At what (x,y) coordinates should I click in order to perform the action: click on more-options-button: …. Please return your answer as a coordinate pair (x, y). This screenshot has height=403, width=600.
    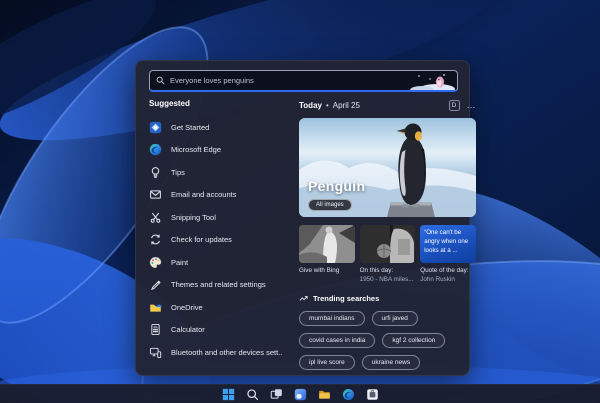
    Looking at the image, I should click on (472, 105).